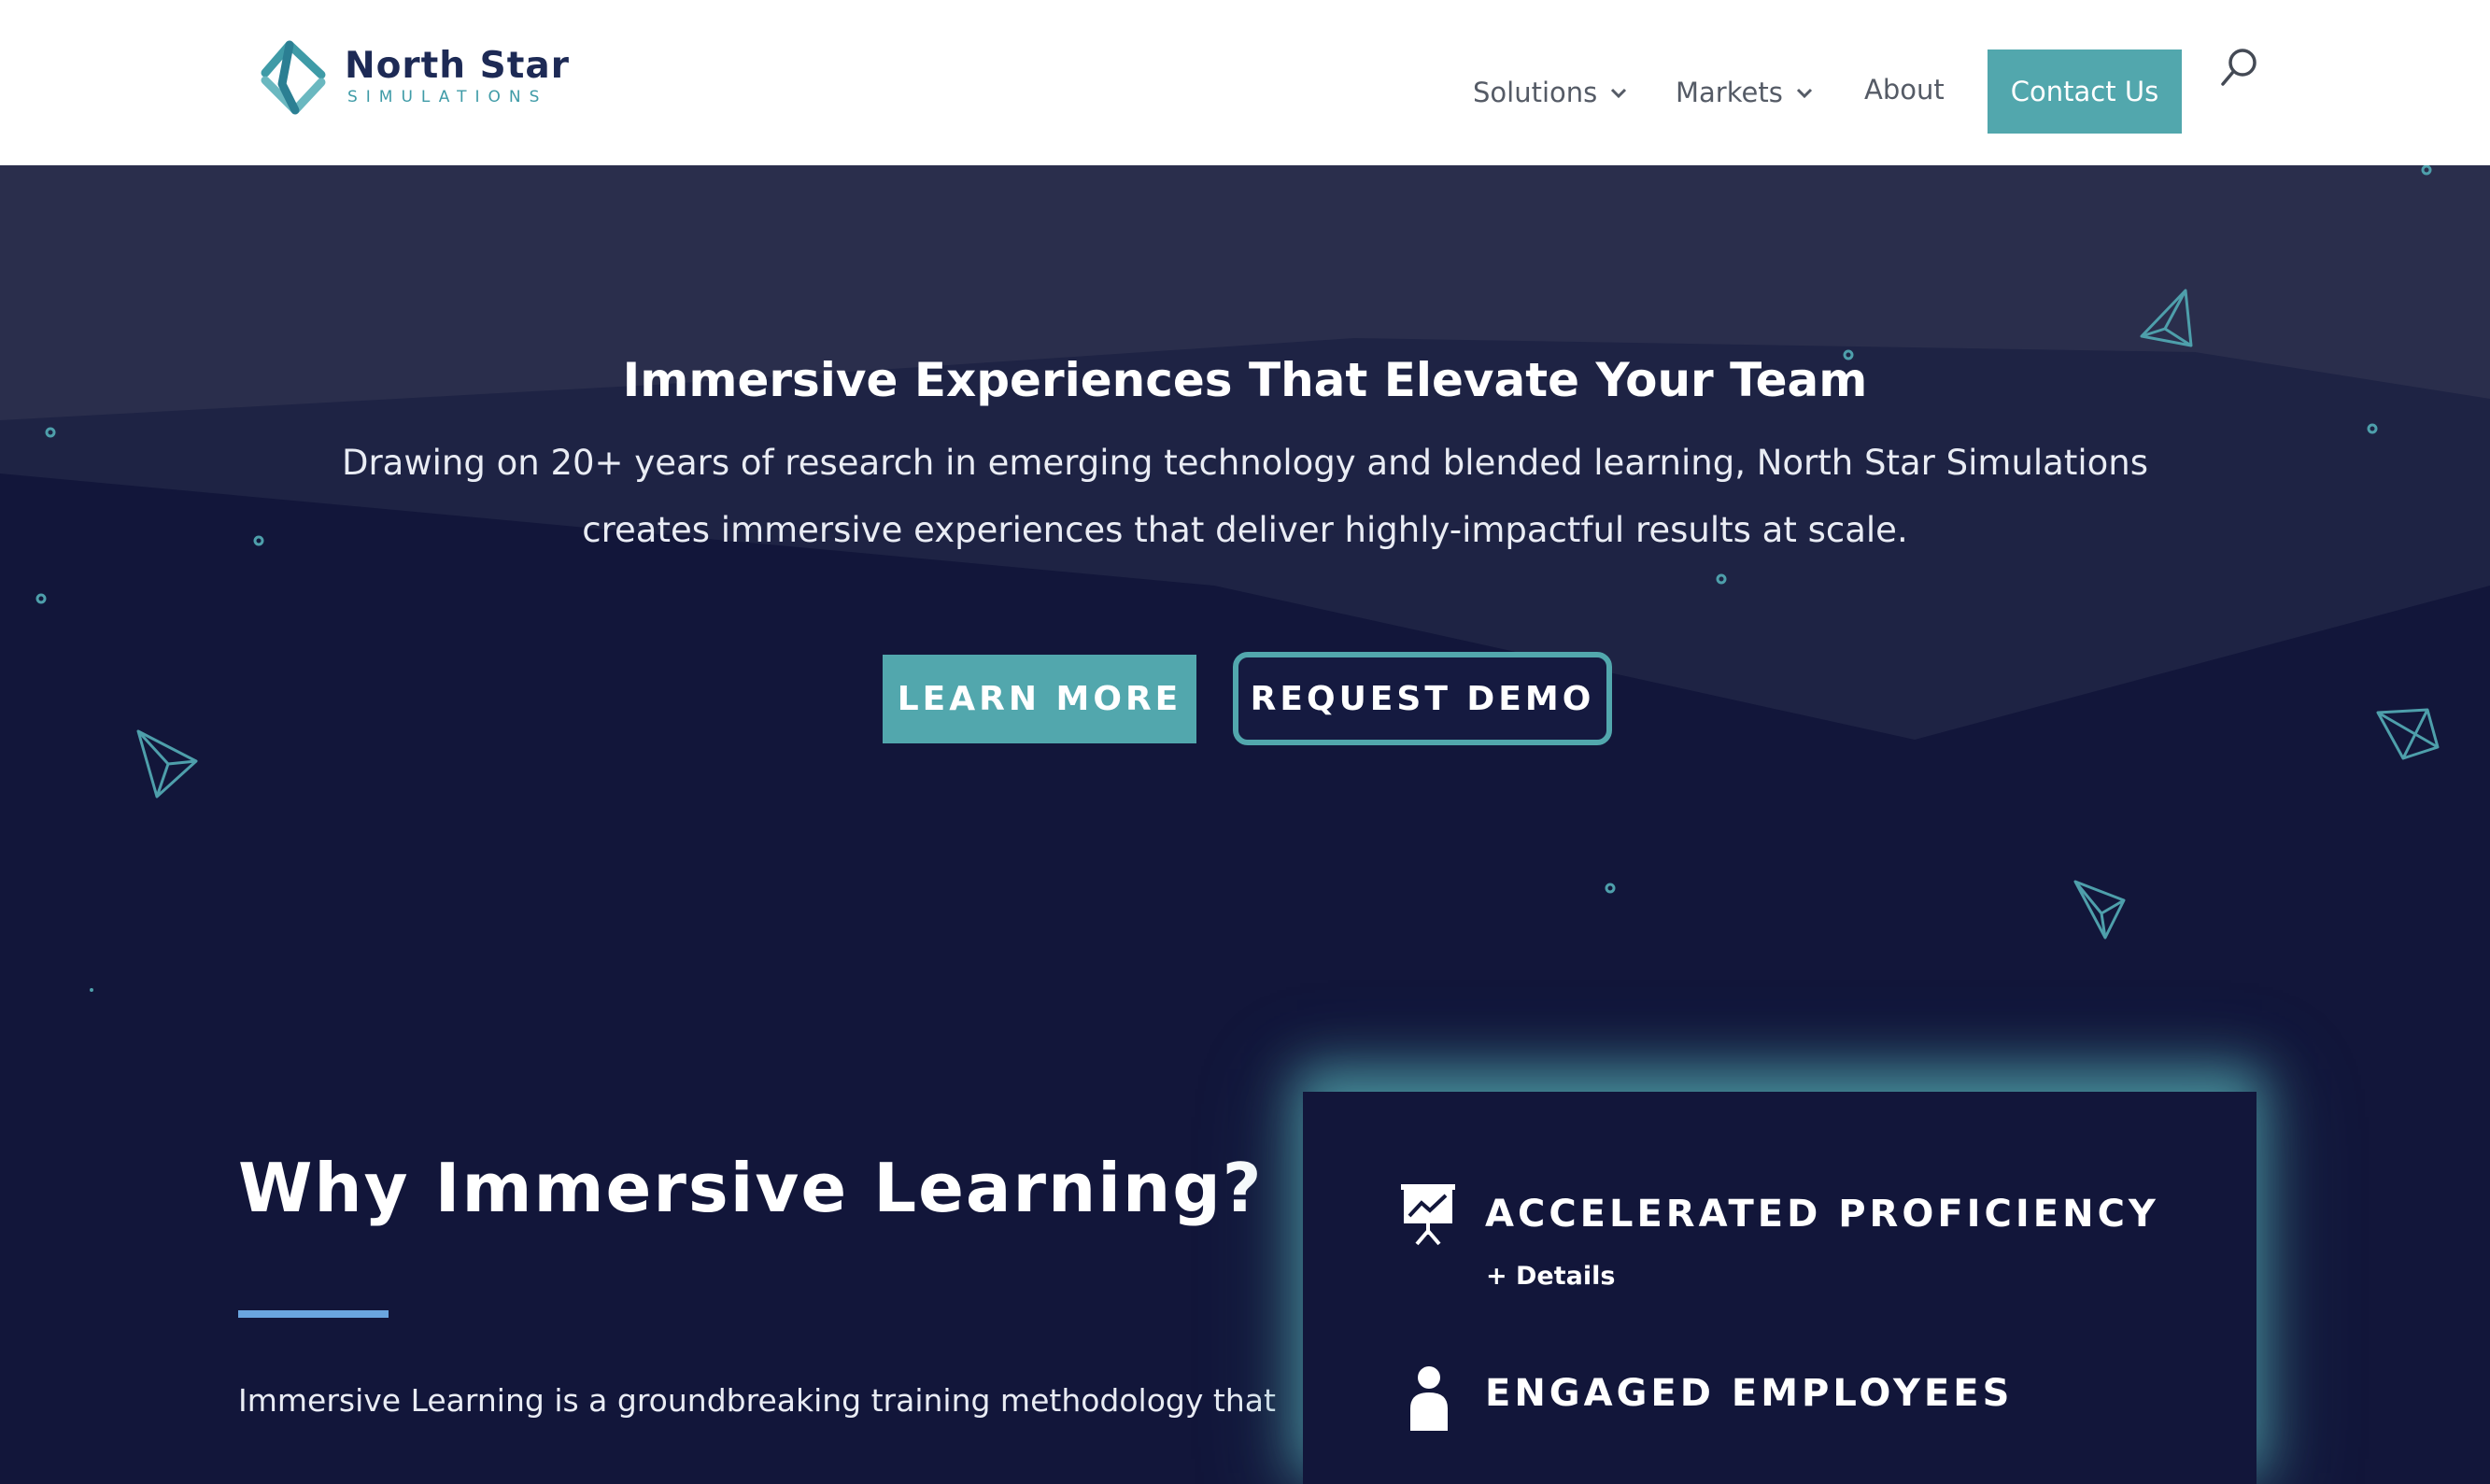 This screenshot has height=1484, width=2490. What do you see at coordinates (1422, 698) in the screenshot?
I see `request-demo-button: REQUEST DEMO` at bounding box center [1422, 698].